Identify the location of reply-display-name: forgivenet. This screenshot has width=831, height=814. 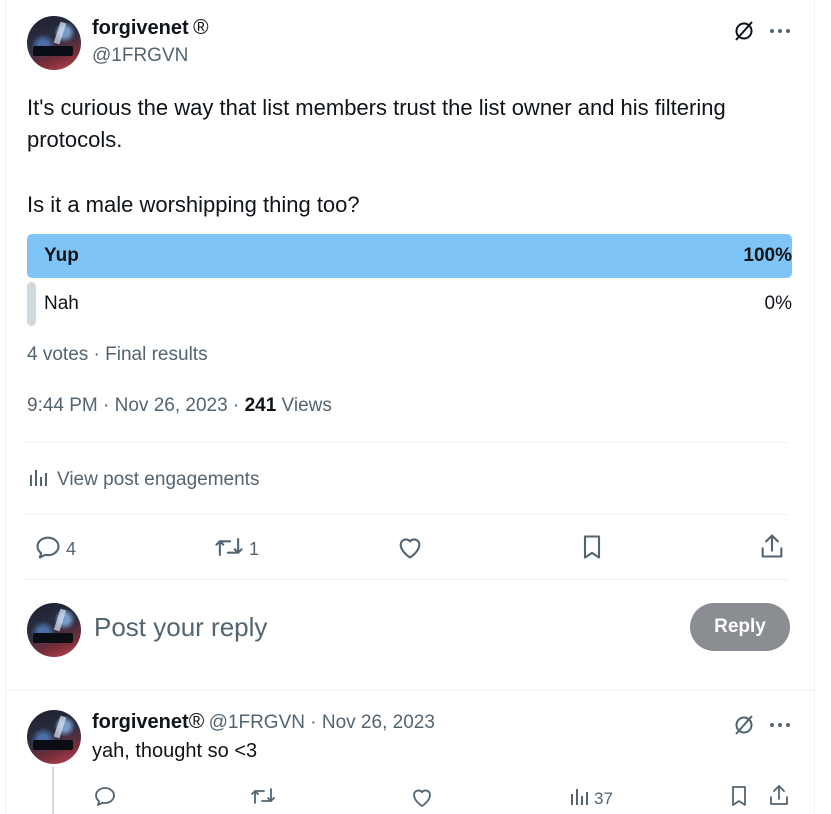
(140, 722).